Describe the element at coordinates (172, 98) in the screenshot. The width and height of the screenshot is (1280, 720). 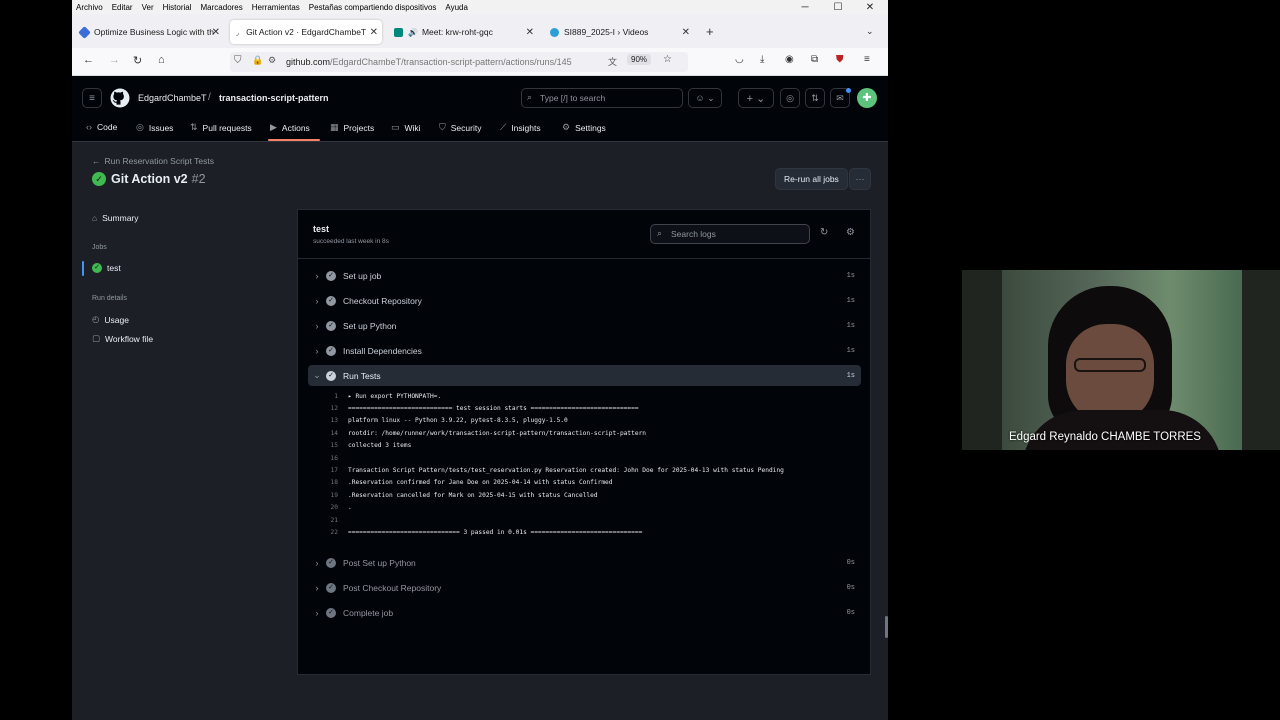
I see `repo-owner-link: EdgardChambeT` at that location.